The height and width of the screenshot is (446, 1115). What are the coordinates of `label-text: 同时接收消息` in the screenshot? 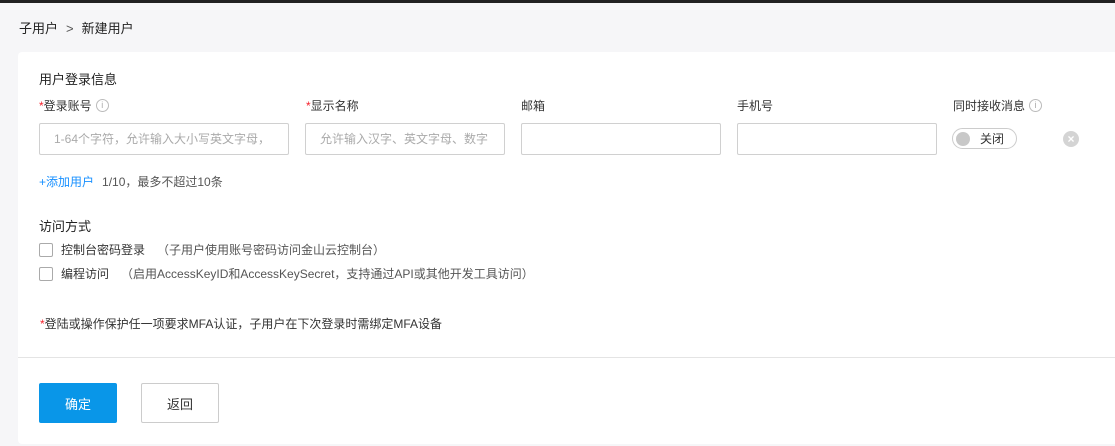 It's located at (989, 106).